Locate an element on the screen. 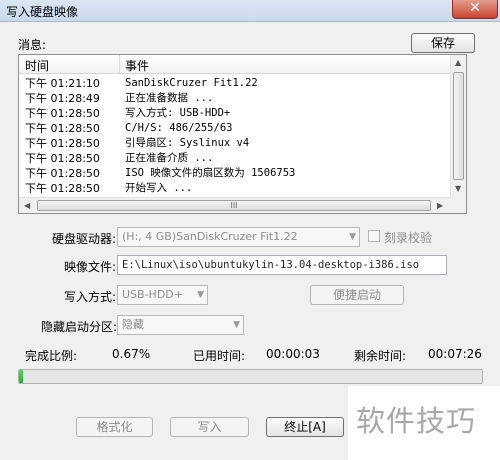  percent-value: 0.67% is located at coordinates (131, 354).